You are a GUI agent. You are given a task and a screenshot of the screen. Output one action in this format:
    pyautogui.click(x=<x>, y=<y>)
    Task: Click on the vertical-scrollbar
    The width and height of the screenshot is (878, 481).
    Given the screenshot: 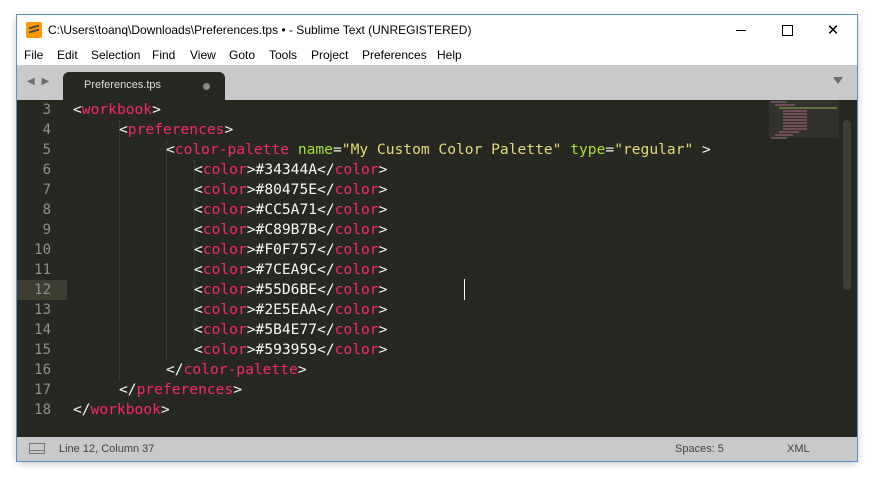 What is the action you would take?
    pyautogui.click(x=847, y=205)
    